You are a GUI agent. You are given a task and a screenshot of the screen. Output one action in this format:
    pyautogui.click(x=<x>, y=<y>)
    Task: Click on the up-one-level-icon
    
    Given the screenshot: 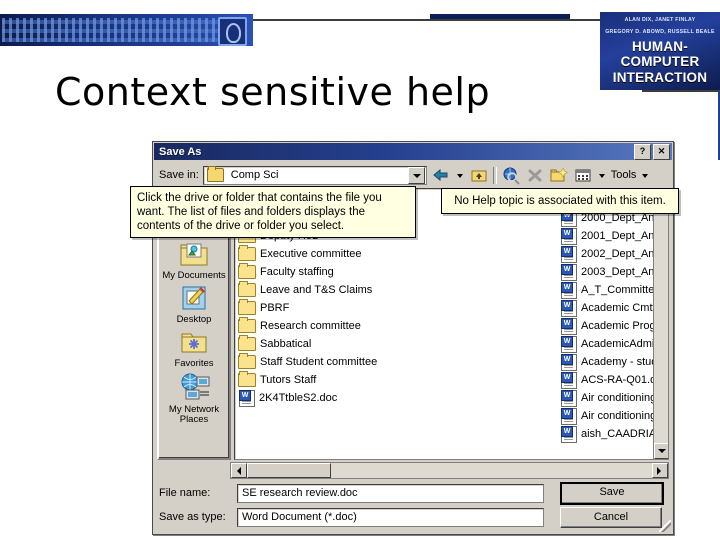 What is the action you would take?
    pyautogui.click(x=479, y=175)
    